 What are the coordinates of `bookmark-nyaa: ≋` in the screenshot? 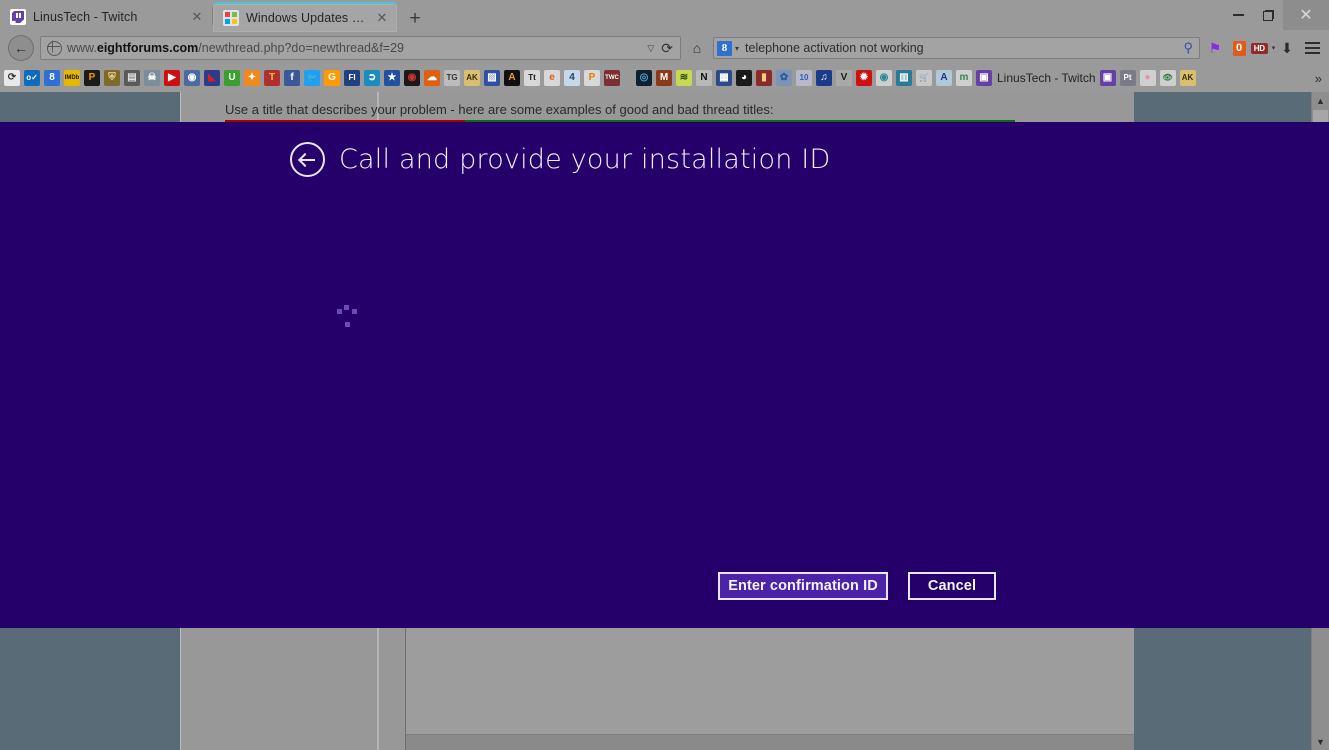 It's located at (684, 78).